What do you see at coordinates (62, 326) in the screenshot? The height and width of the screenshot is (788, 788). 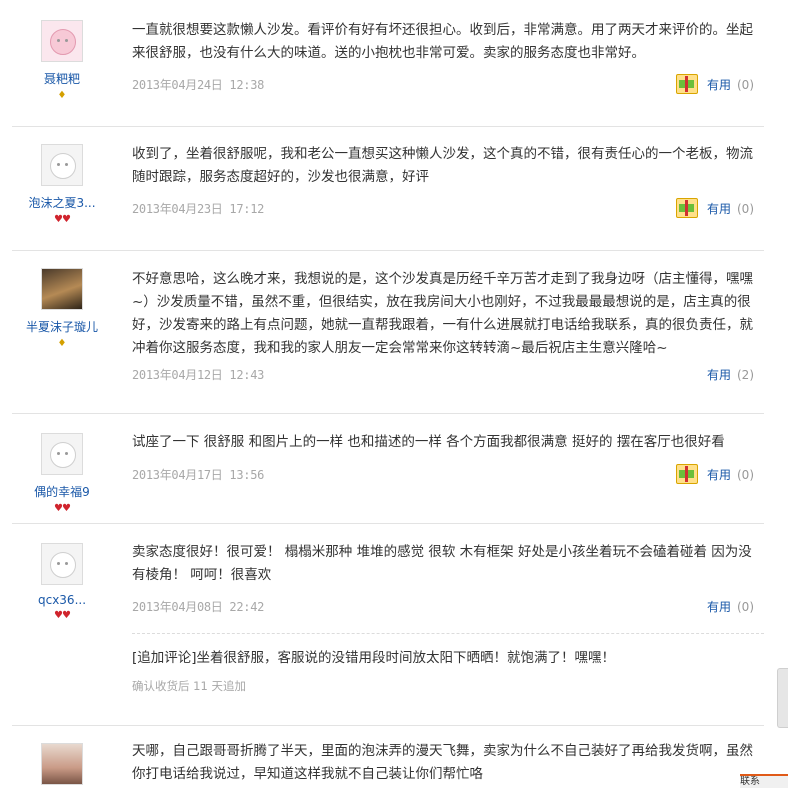 I see `reviewer-name: 半夏沫子璇儿` at bounding box center [62, 326].